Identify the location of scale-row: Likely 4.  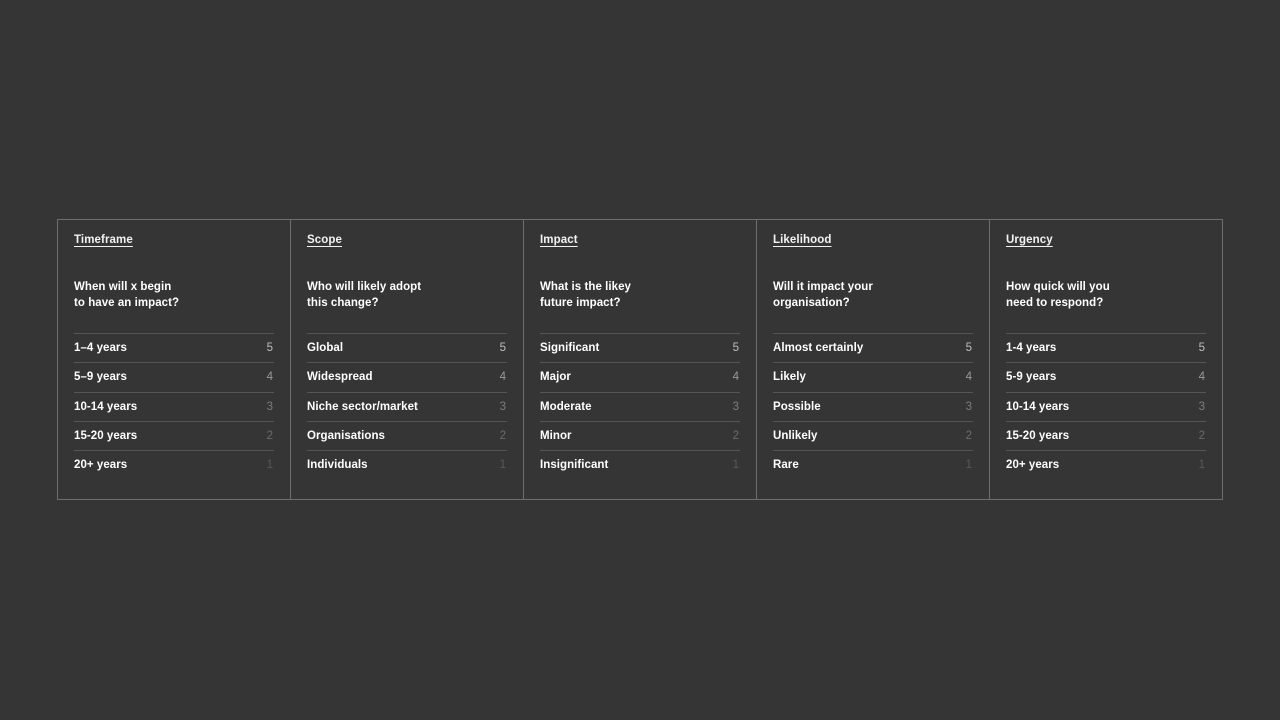
(873, 376).